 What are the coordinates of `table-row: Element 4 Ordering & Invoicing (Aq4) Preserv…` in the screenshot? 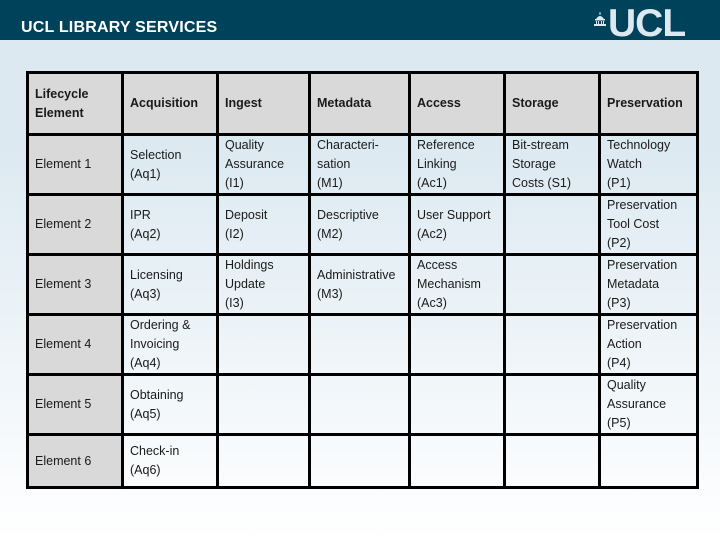 It's located at (362, 344).